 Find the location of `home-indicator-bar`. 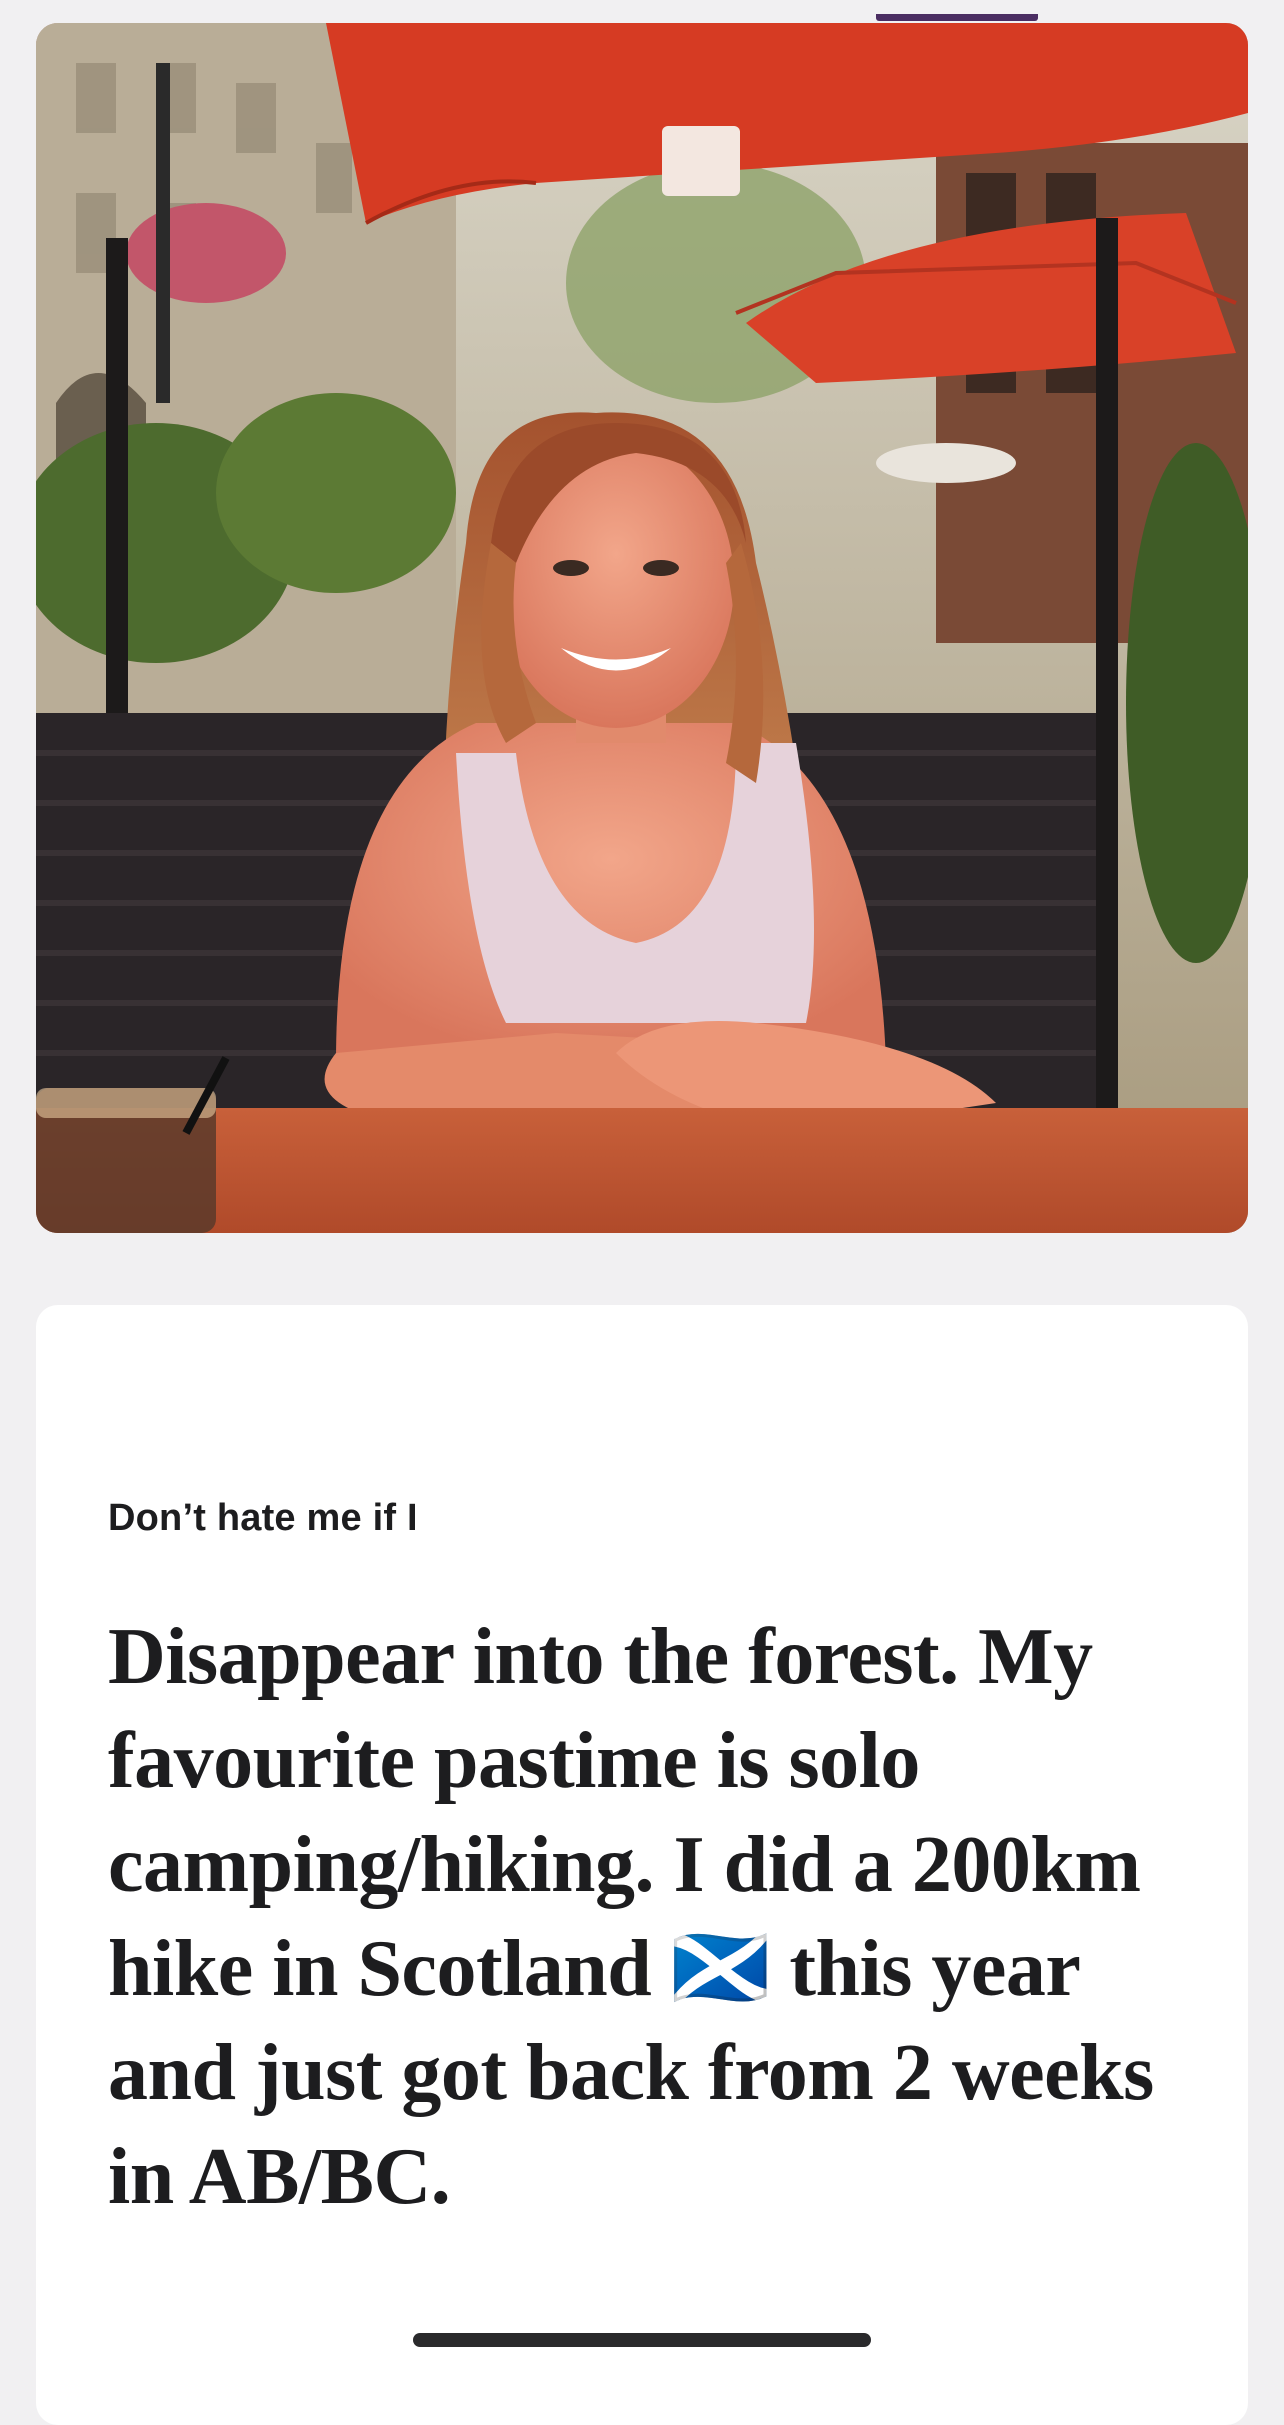

home-indicator-bar is located at coordinates (642, 2340).